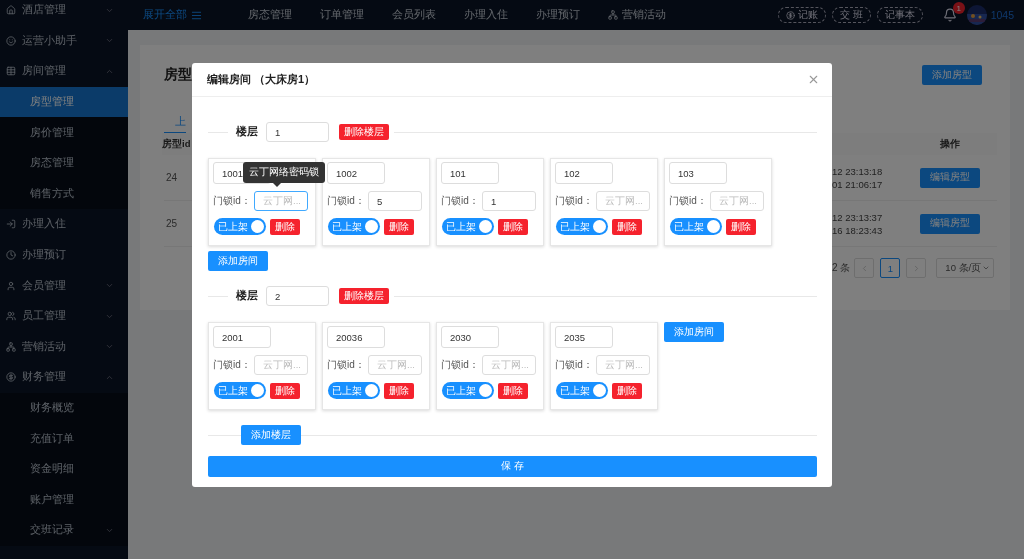  I want to click on nav-link: 订单管理, so click(342, 15).